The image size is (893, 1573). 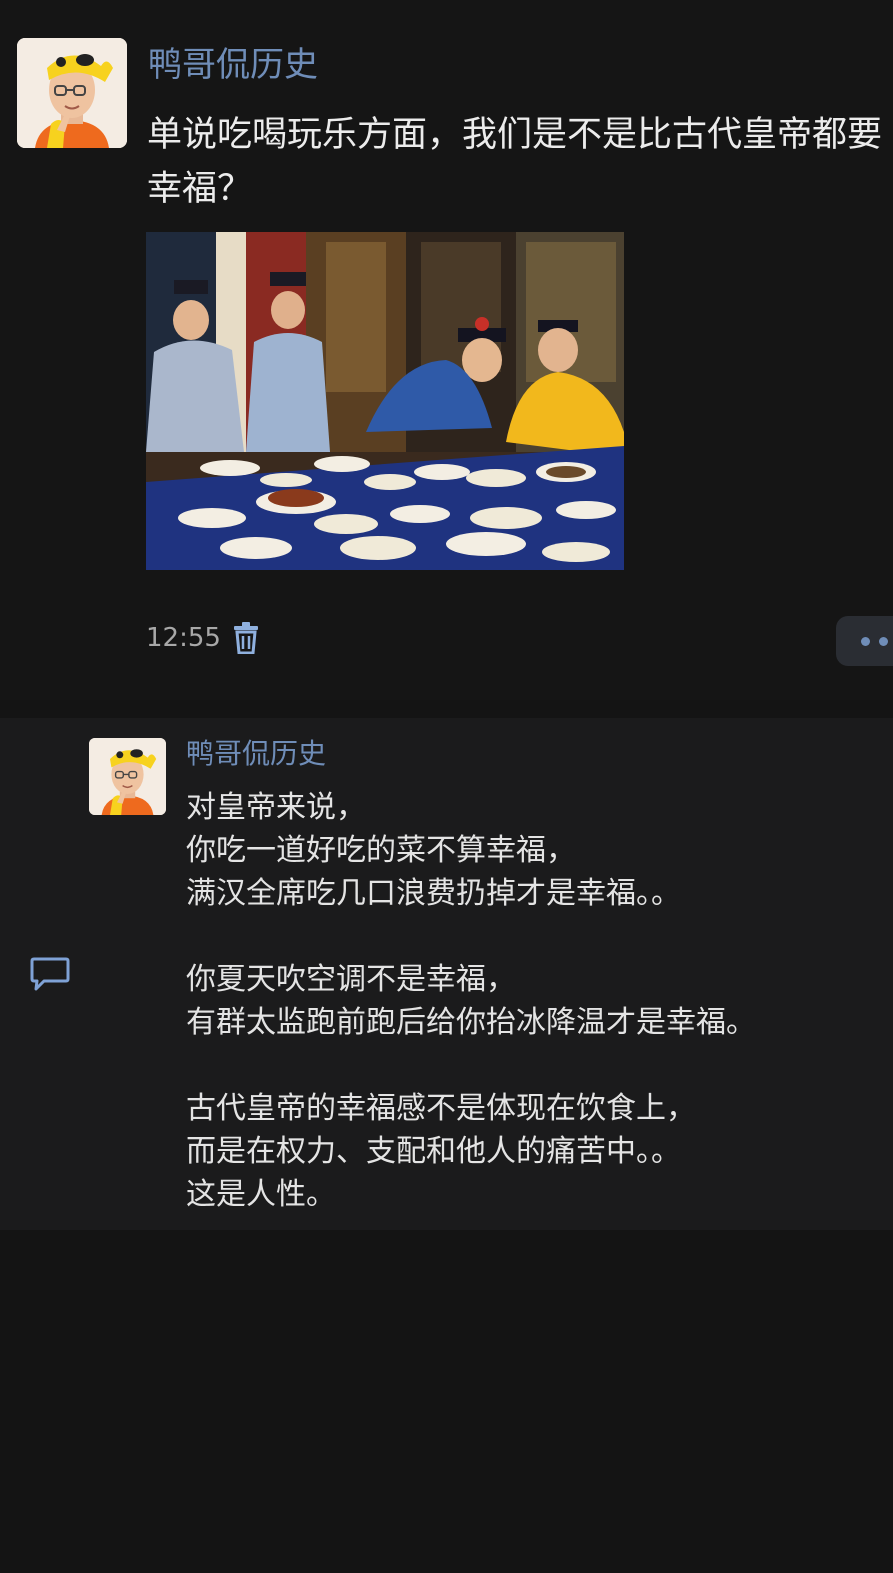 I want to click on comment-line: 而是在权力、支配和他人的痛苦中。。, so click(x=433, y=1151).